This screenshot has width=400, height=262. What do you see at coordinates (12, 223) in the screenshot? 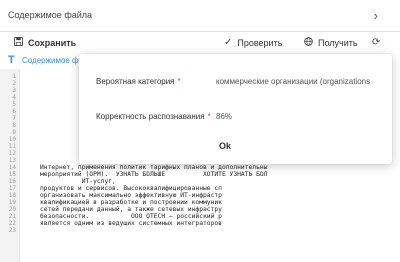
I see `line-number: 22` at bounding box center [12, 223].